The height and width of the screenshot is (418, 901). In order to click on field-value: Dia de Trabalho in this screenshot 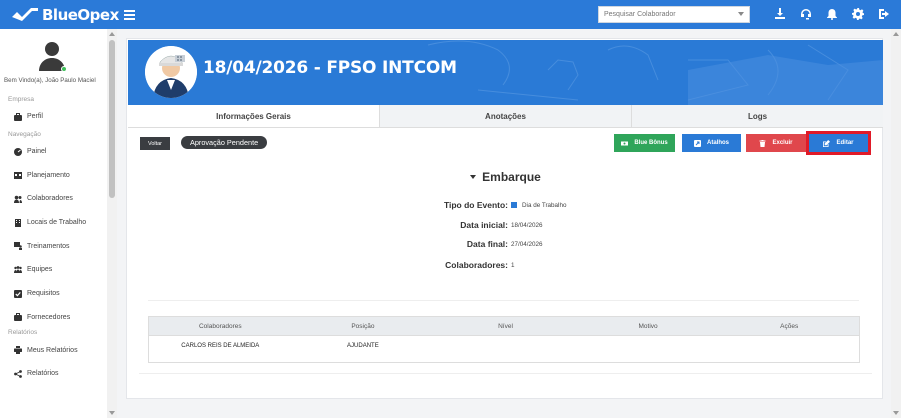, I will do `click(538, 205)`.